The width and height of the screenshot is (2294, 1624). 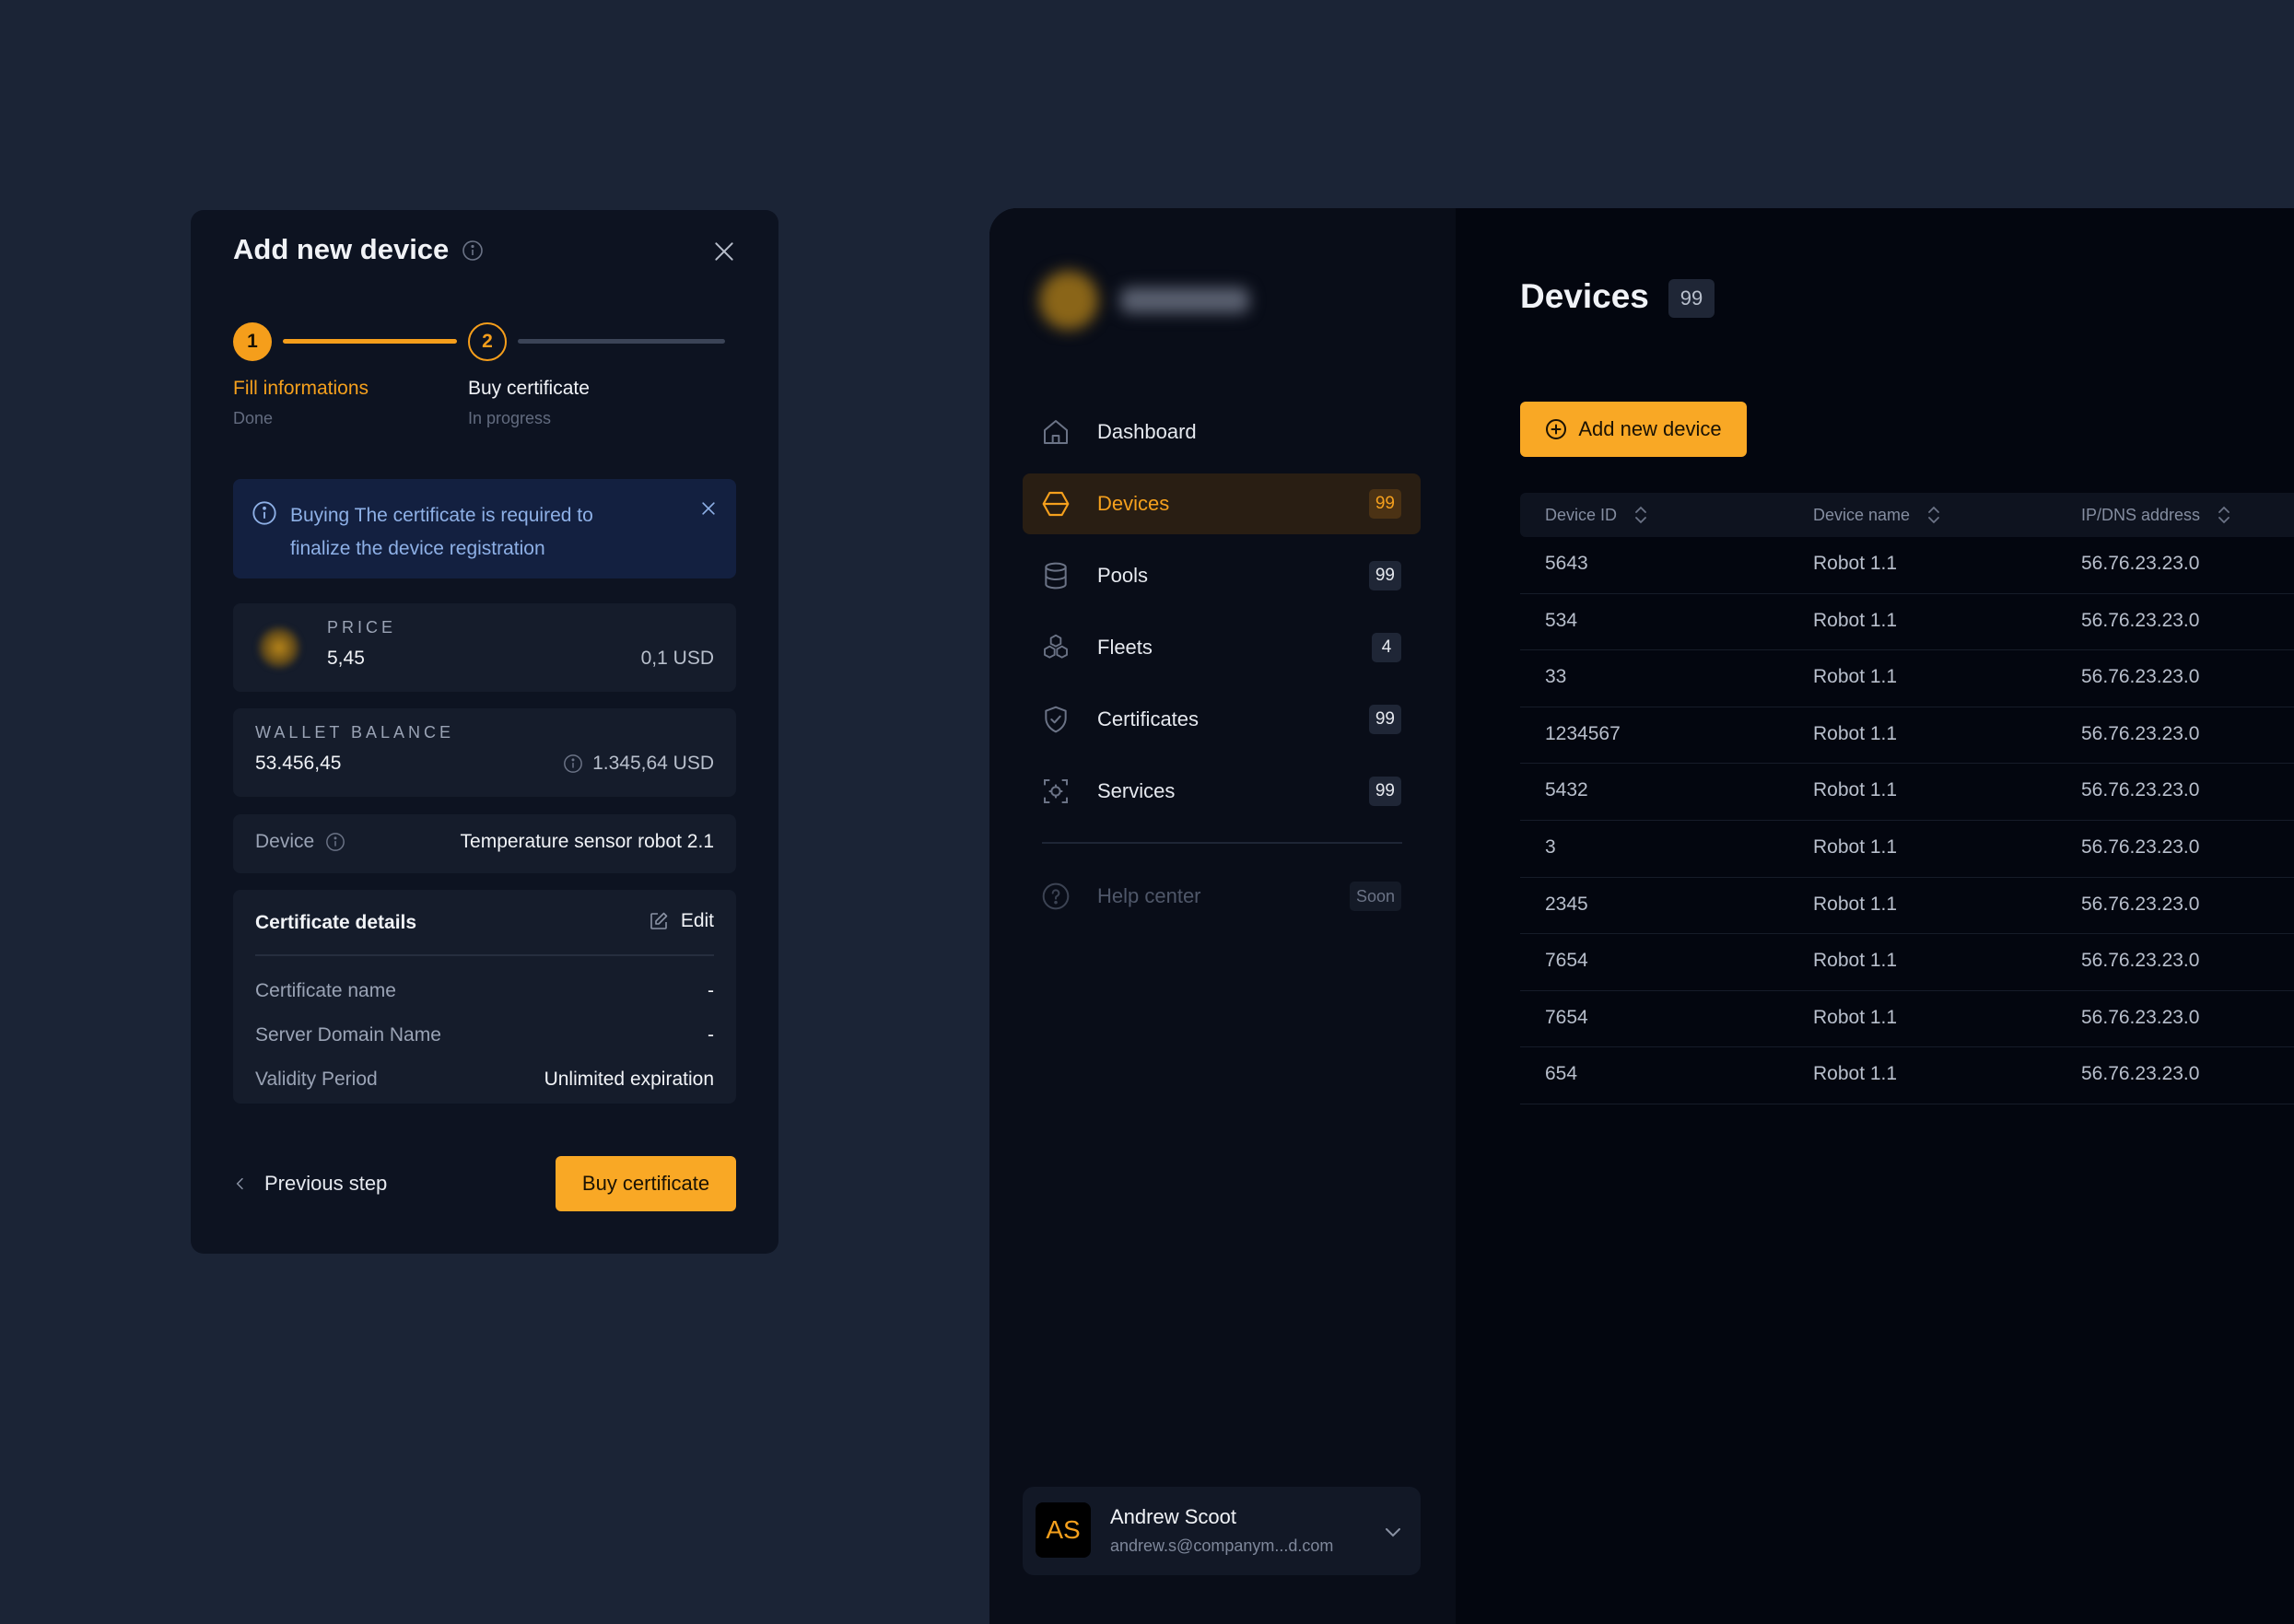 I want to click on device-label: Device, so click(x=285, y=842).